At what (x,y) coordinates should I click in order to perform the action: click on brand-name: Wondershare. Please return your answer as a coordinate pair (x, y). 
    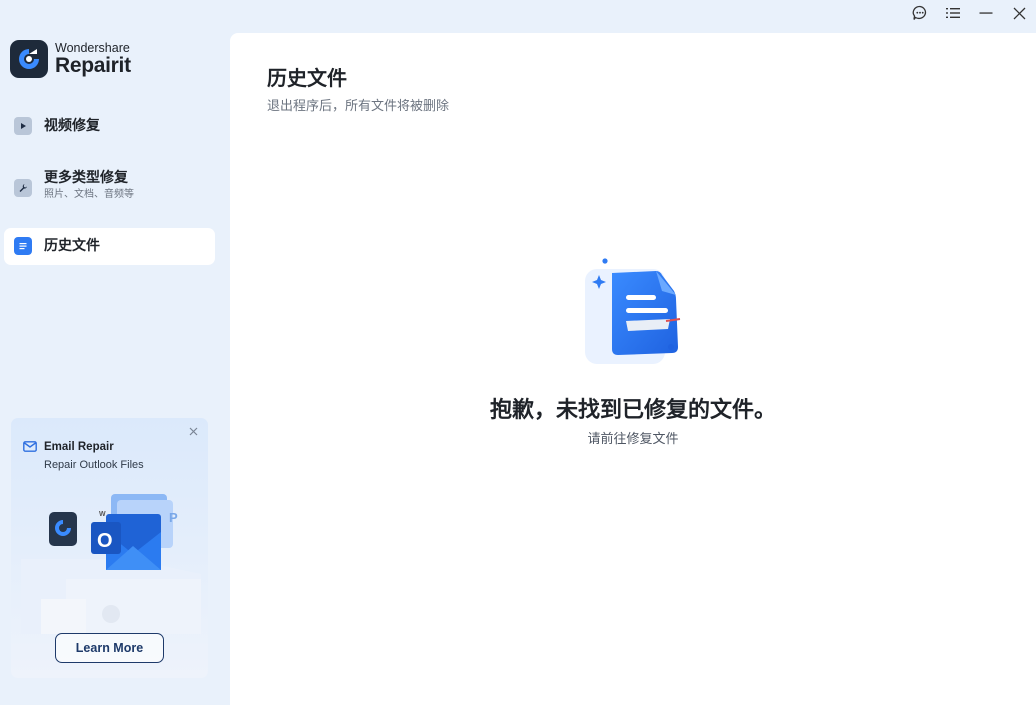
    Looking at the image, I should click on (92, 47).